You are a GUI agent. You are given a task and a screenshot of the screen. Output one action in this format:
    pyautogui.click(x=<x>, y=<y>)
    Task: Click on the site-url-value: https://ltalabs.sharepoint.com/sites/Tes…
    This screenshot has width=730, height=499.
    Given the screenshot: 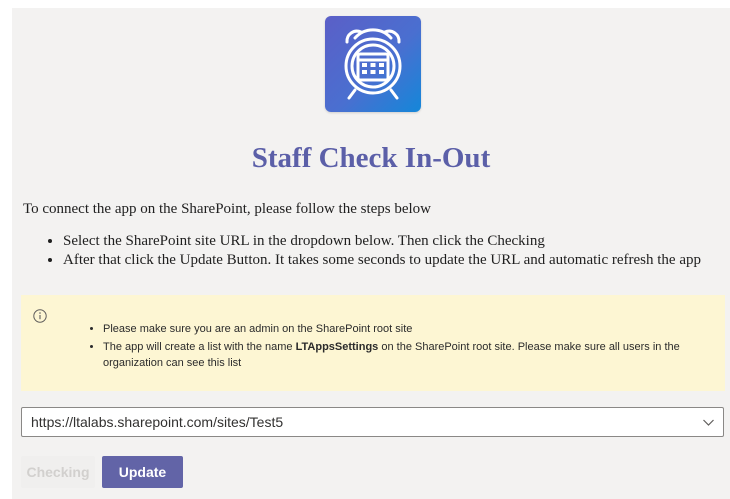 What is the action you would take?
    pyautogui.click(x=157, y=422)
    